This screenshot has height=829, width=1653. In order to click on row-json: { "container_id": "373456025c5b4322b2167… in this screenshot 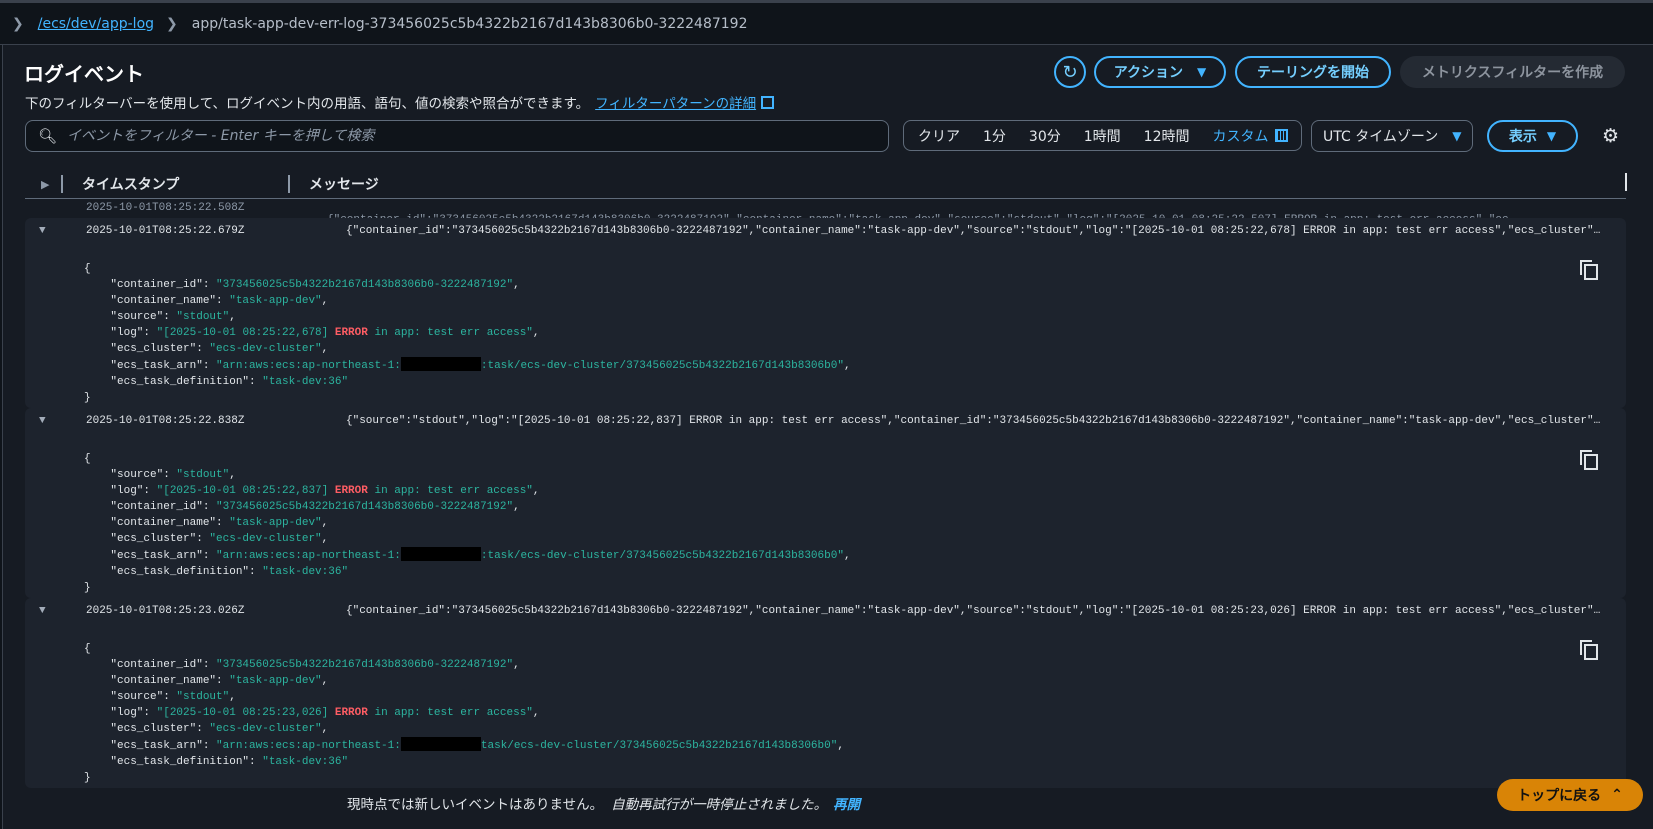, I will do `click(464, 713)`.